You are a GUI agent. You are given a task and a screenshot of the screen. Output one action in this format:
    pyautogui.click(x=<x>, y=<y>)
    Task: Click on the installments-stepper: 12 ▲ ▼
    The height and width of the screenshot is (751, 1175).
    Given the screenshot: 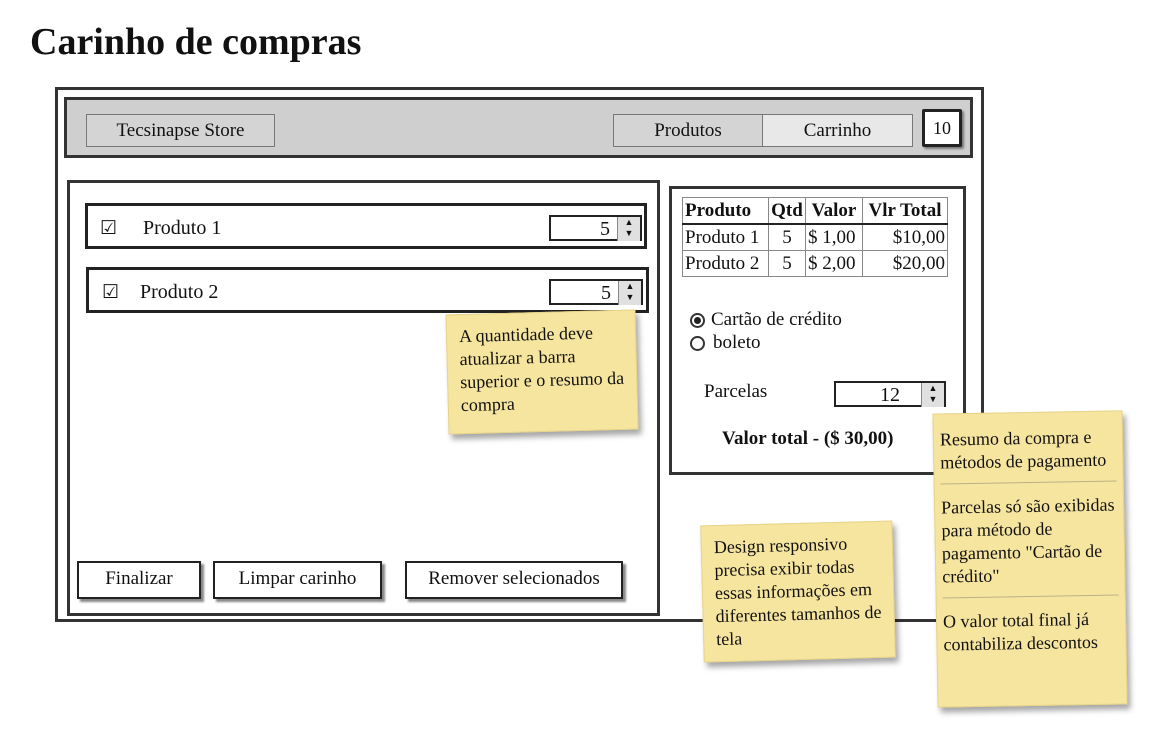 What is the action you would take?
    pyautogui.click(x=890, y=394)
    